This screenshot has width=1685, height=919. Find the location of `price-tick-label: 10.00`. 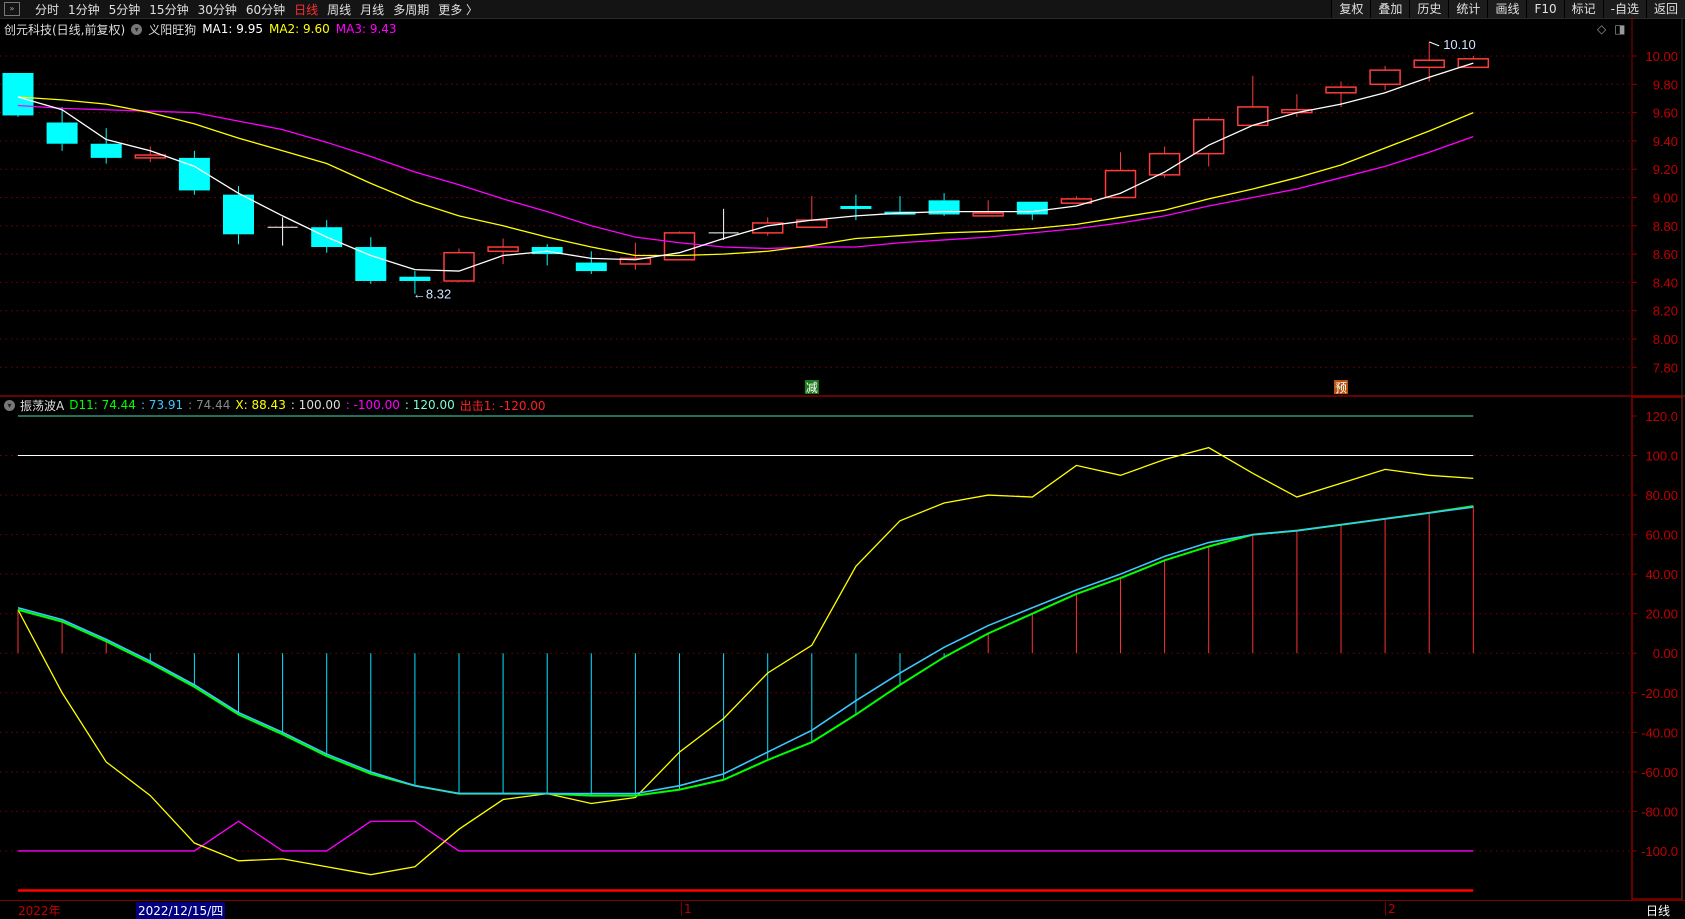

price-tick-label: 10.00 is located at coordinates (1661, 56).